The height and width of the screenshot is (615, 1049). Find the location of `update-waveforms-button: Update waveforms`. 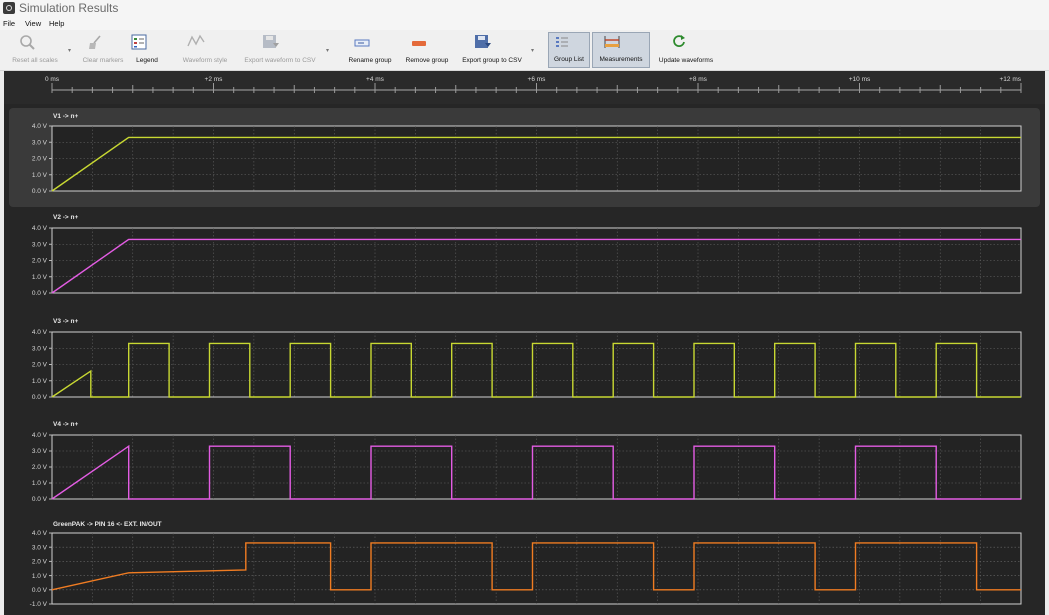

update-waveforms-button: Update waveforms is located at coordinates (686, 50).